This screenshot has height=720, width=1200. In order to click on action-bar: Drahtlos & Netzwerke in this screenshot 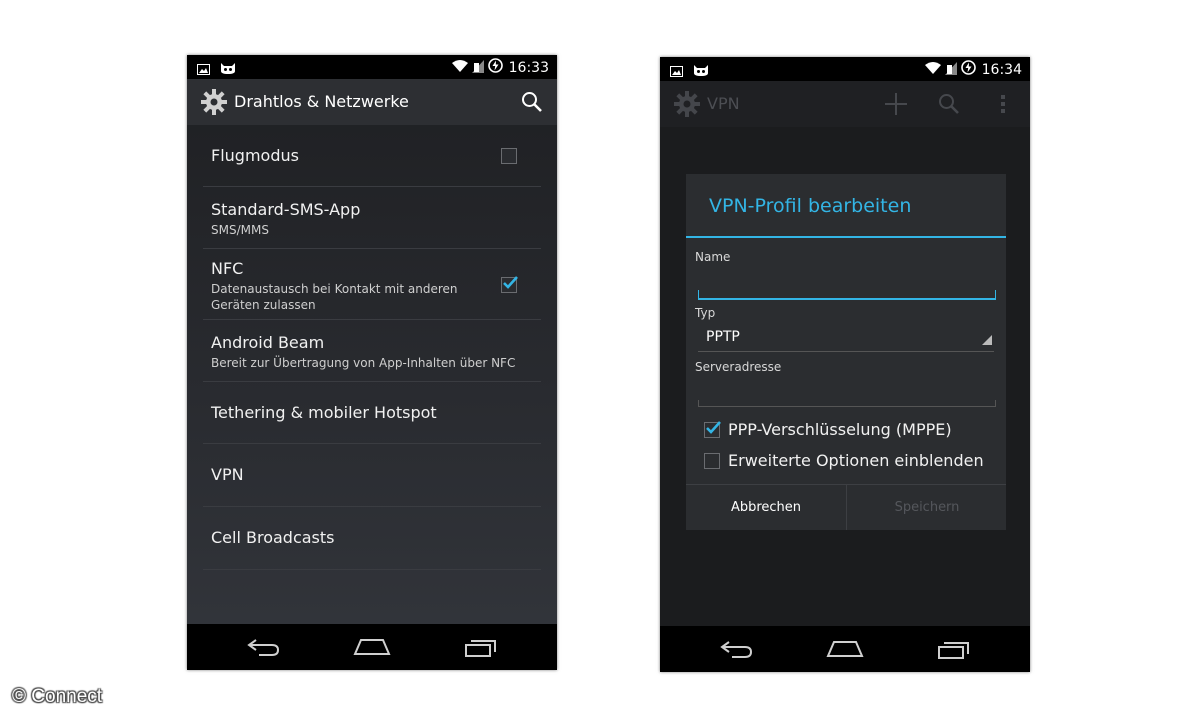, I will do `click(372, 102)`.